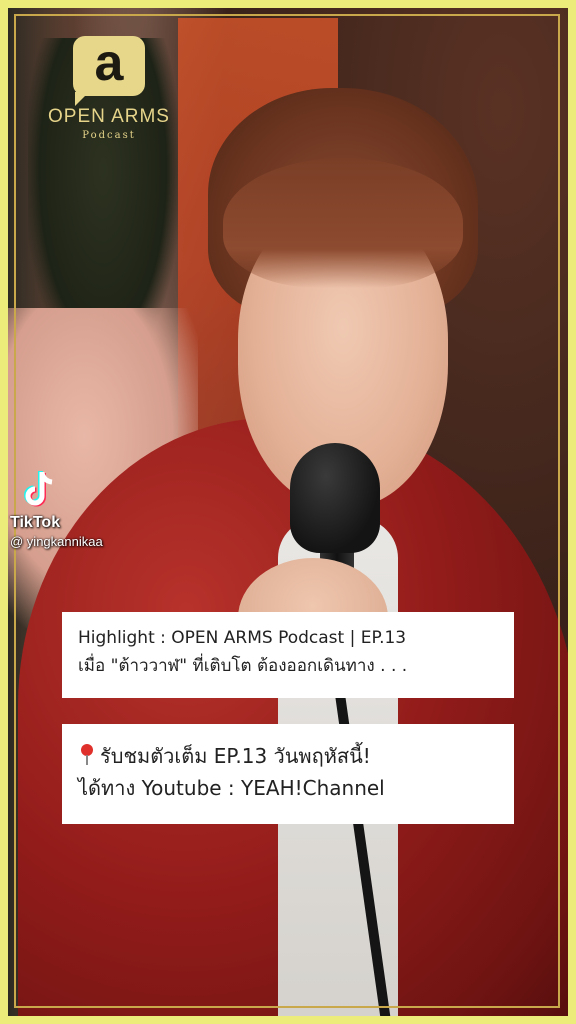 This screenshot has width=576, height=1024. What do you see at coordinates (109, 63) in the screenshot?
I see `logo-mark-letter: a` at bounding box center [109, 63].